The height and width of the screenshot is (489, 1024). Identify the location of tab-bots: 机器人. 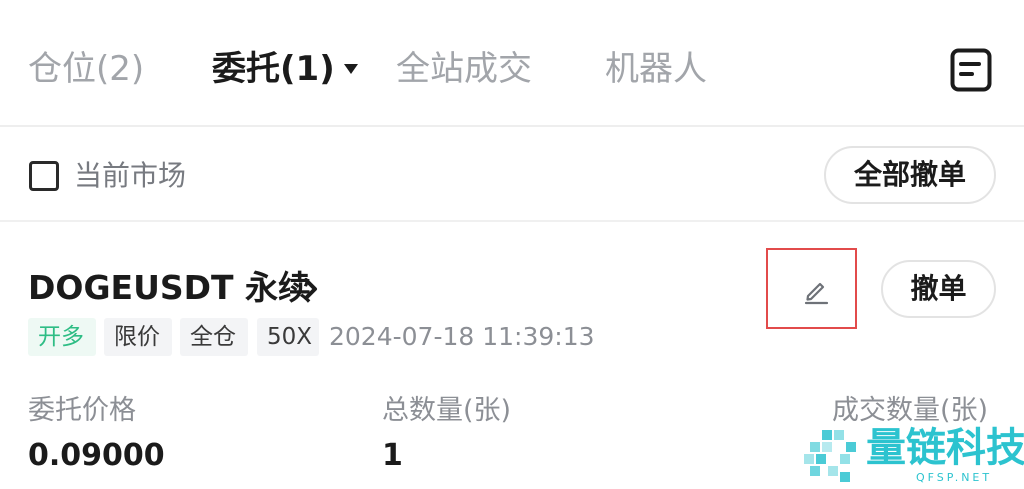
(656, 69).